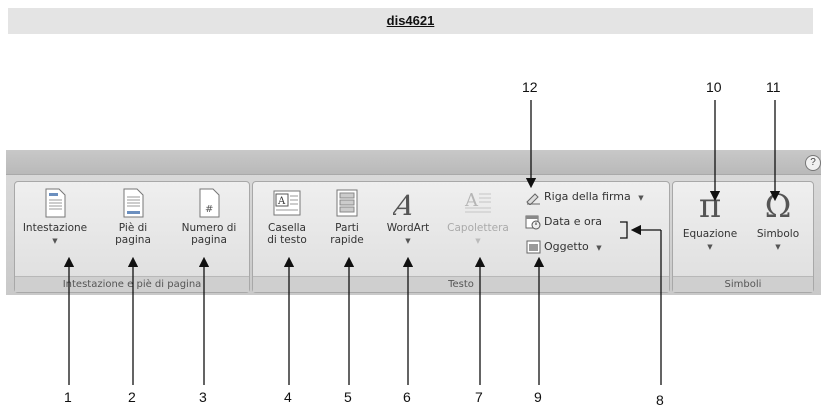  I want to click on callout-4: 4, so click(288, 397).